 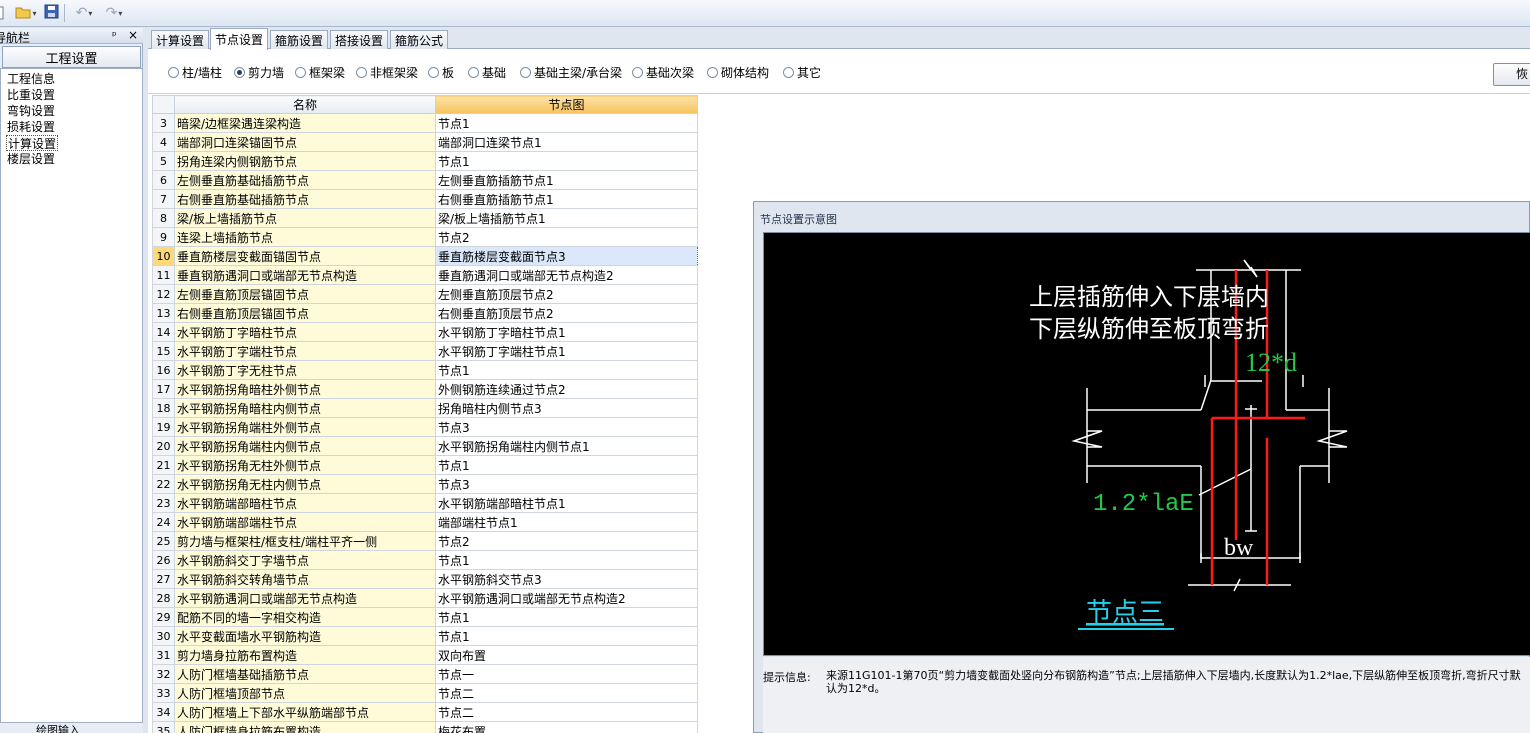 I want to click on table-row: 34 人防门框墙上下部水平纵筋端部节点 节点二, so click(x=425, y=712).